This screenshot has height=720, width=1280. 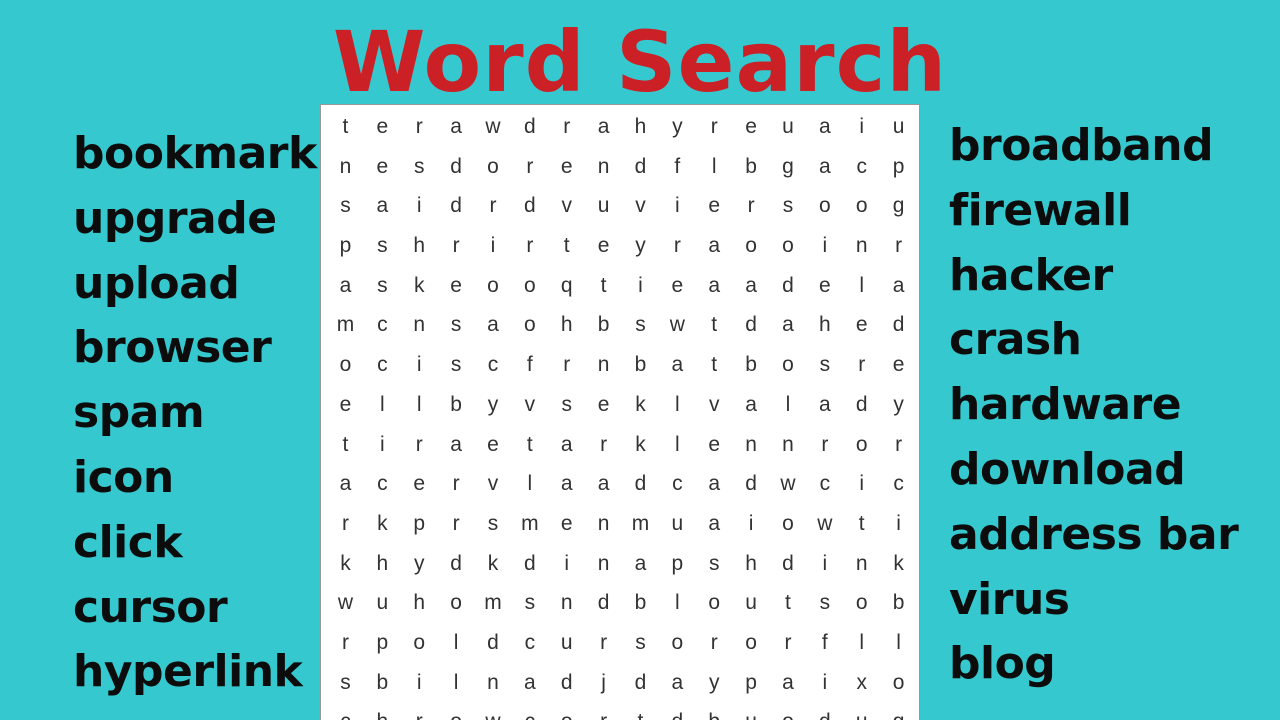 I want to click on grid-letter: x, so click(x=861, y=683).